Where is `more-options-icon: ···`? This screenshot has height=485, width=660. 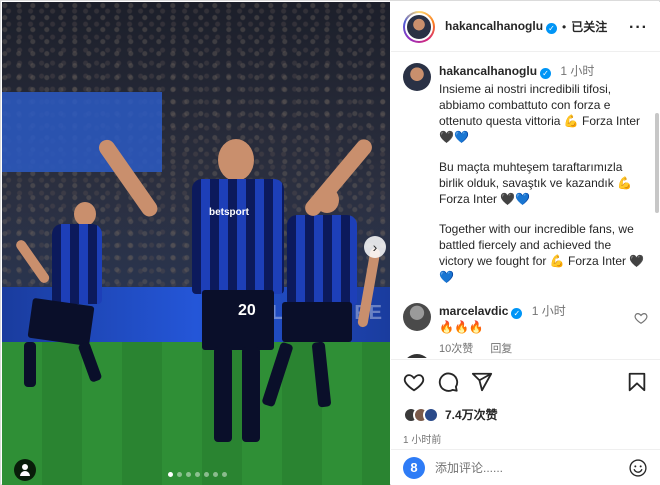
more-options-icon: ··· is located at coordinates (638, 28).